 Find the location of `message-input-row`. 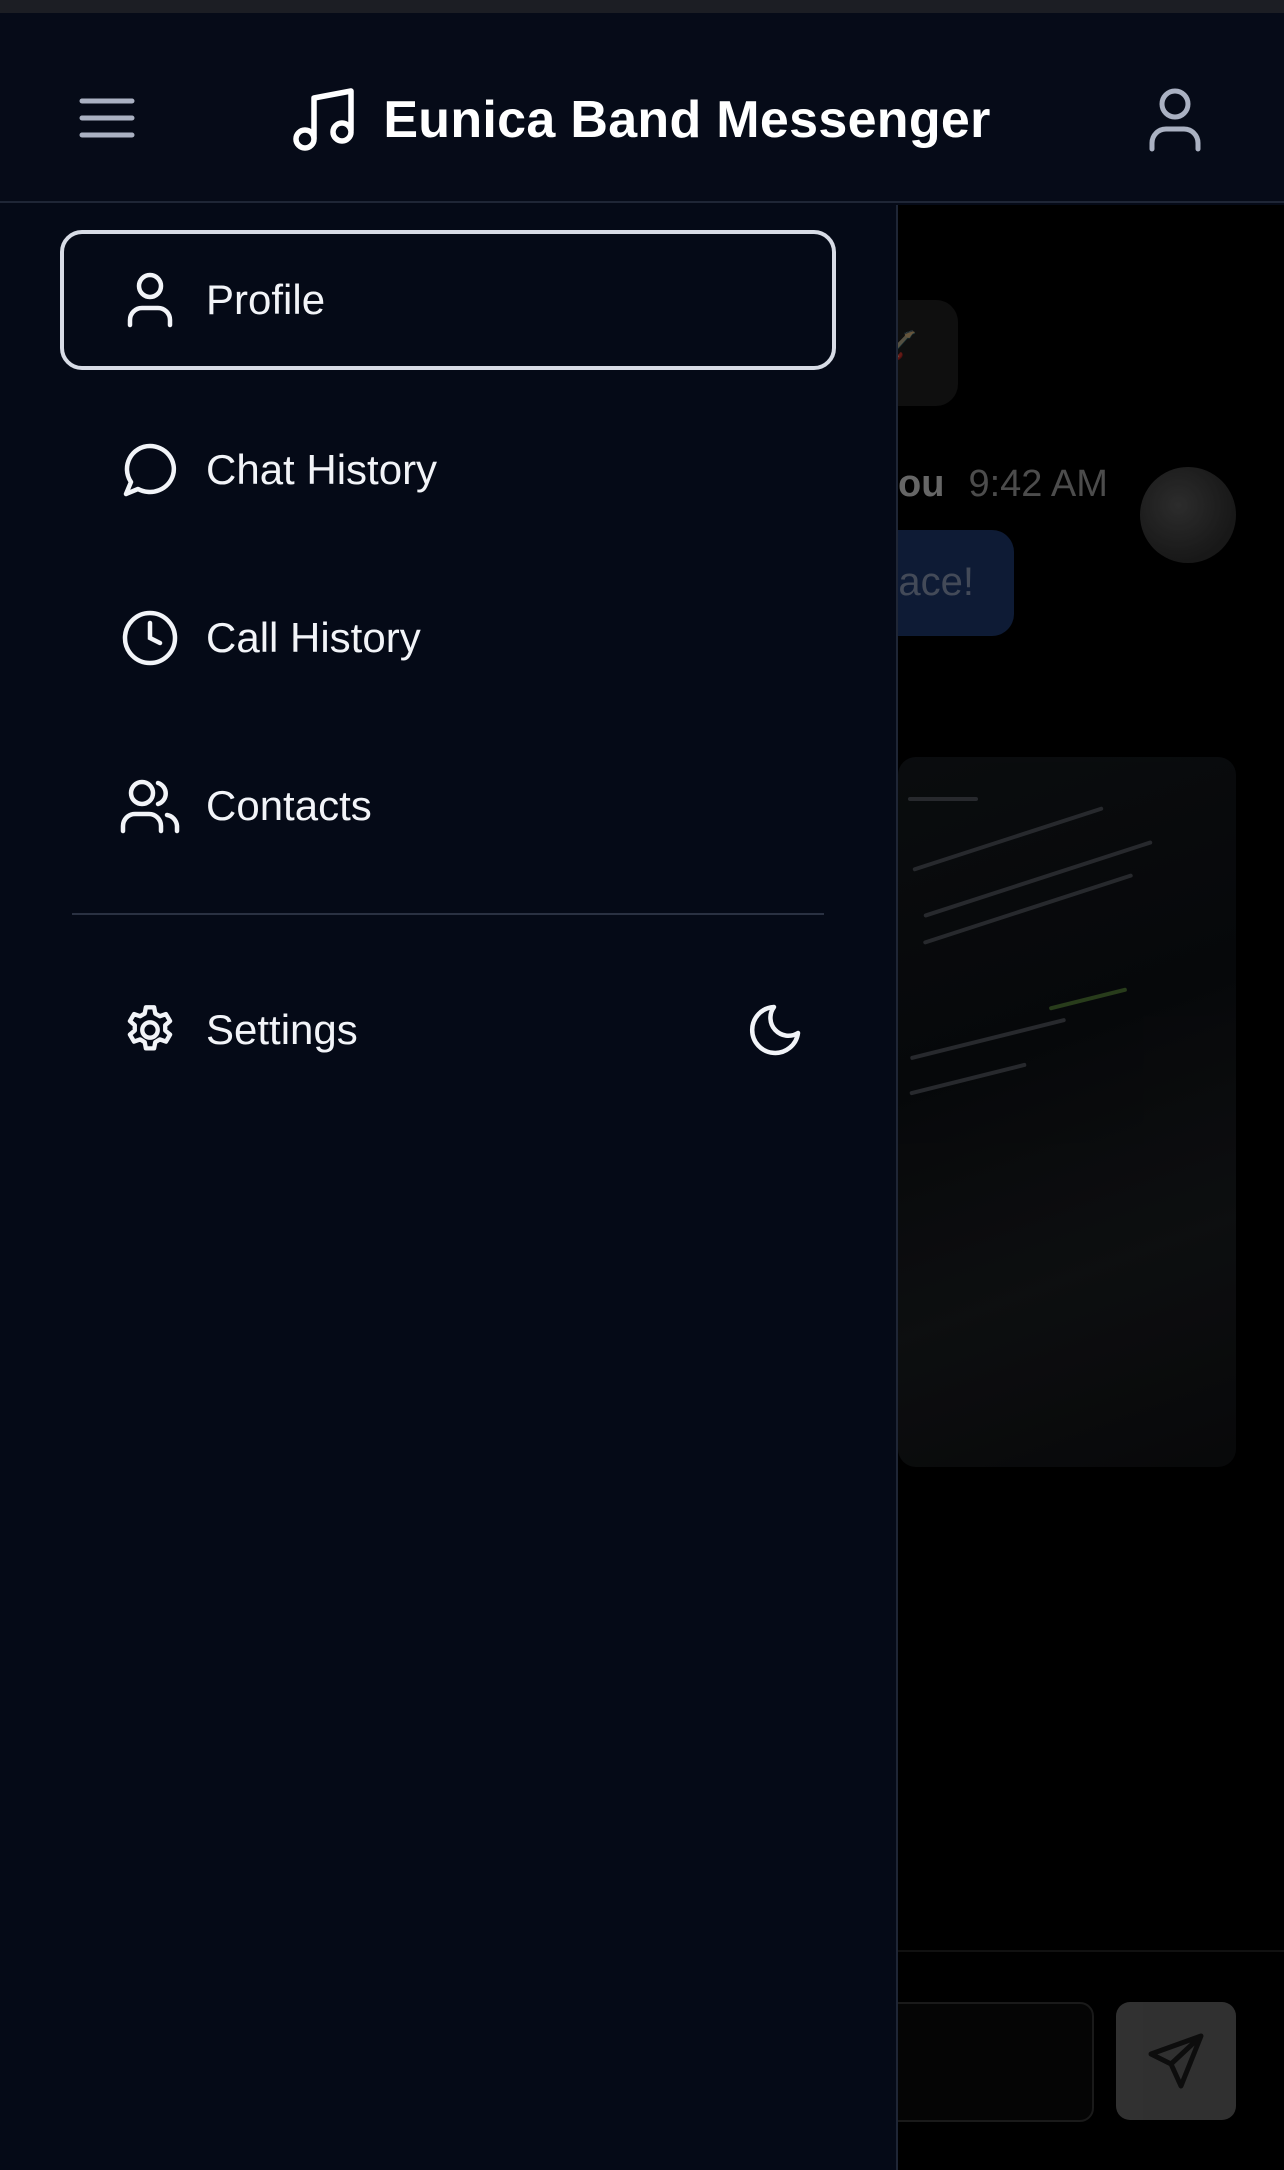

message-input-row is located at coordinates (1091, 2060).